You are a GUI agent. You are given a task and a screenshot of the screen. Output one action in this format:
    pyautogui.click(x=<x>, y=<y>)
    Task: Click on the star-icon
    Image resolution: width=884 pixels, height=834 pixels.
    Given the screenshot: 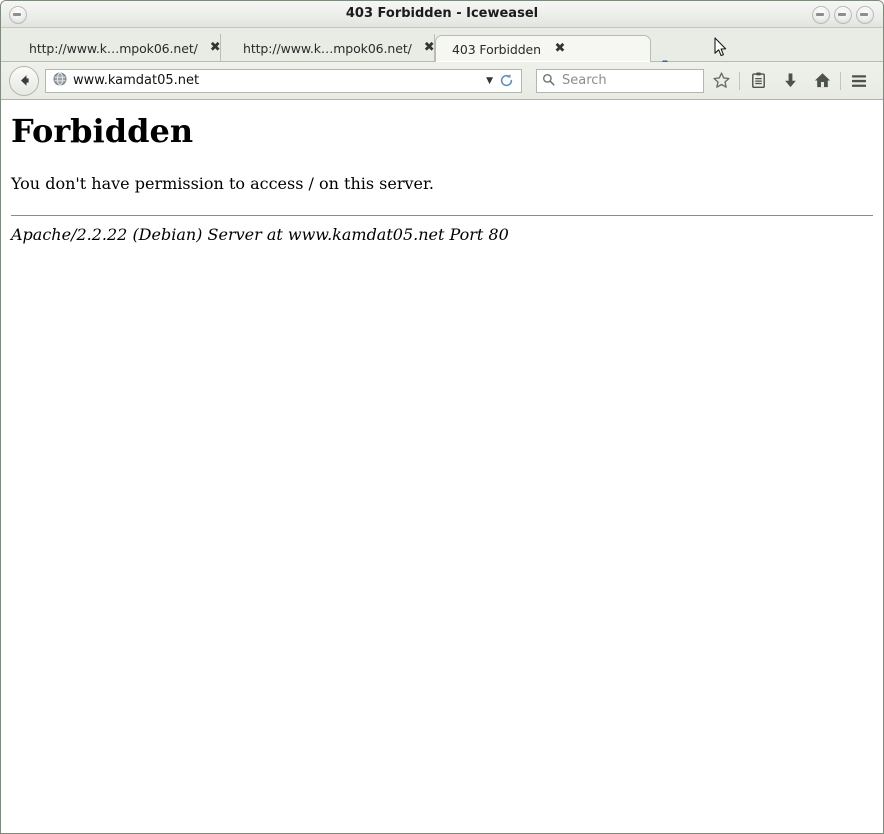 What is the action you would take?
    pyautogui.click(x=721, y=80)
    